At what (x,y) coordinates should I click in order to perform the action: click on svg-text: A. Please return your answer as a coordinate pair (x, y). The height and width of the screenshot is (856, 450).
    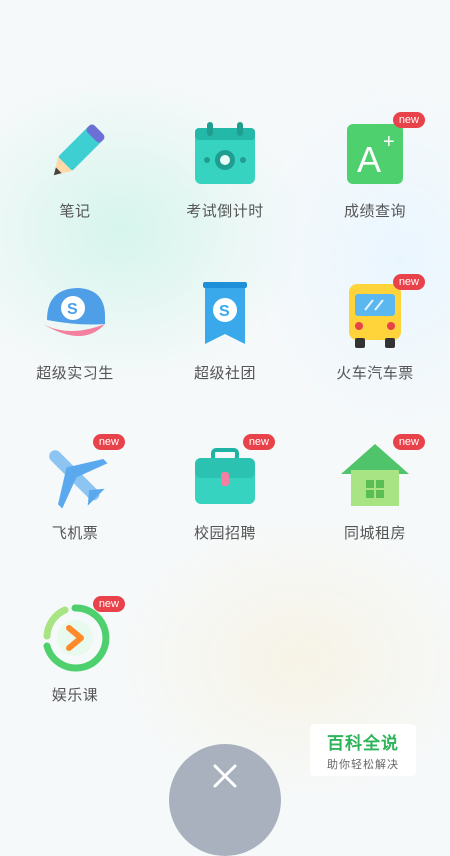
    Looking at the image, I should click on (369, 159).